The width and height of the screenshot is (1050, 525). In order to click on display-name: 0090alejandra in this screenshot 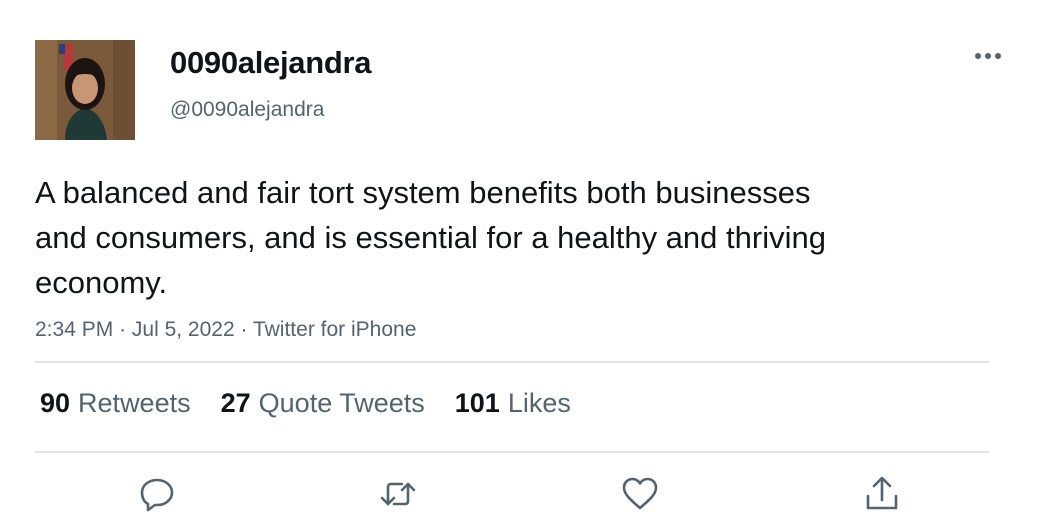, I will do `click(271, 63)`.